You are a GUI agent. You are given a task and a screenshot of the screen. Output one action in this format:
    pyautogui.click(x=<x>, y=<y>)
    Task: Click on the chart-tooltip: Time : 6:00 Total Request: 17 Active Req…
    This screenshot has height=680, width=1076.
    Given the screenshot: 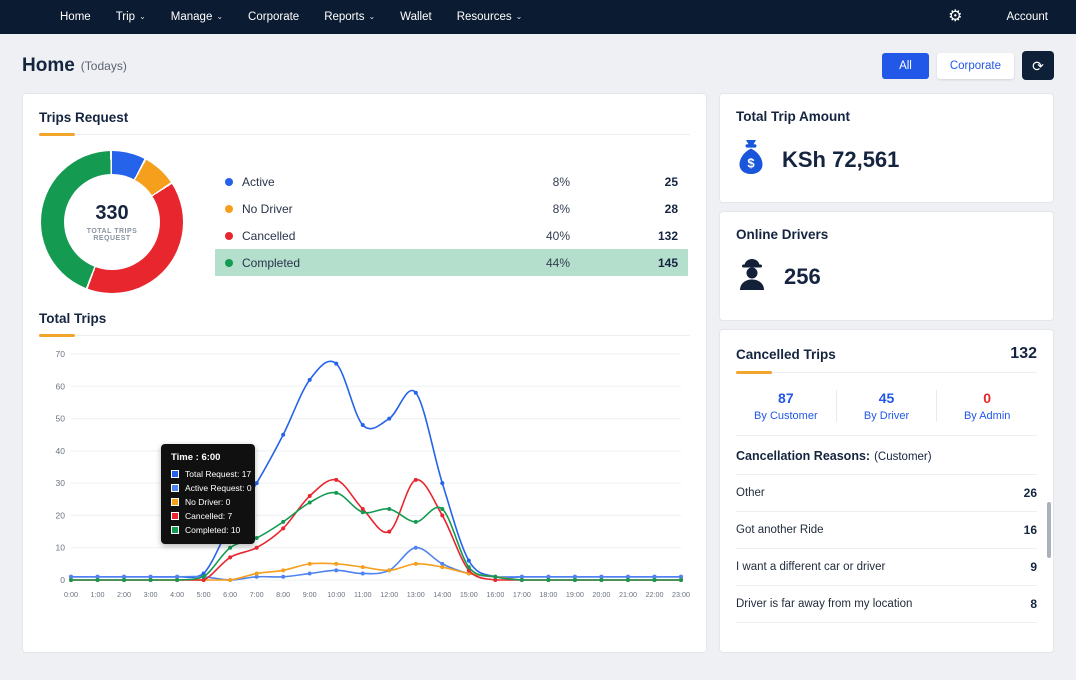 What is the action you would take?
    pyautogui.click(x=208, y=494)
    